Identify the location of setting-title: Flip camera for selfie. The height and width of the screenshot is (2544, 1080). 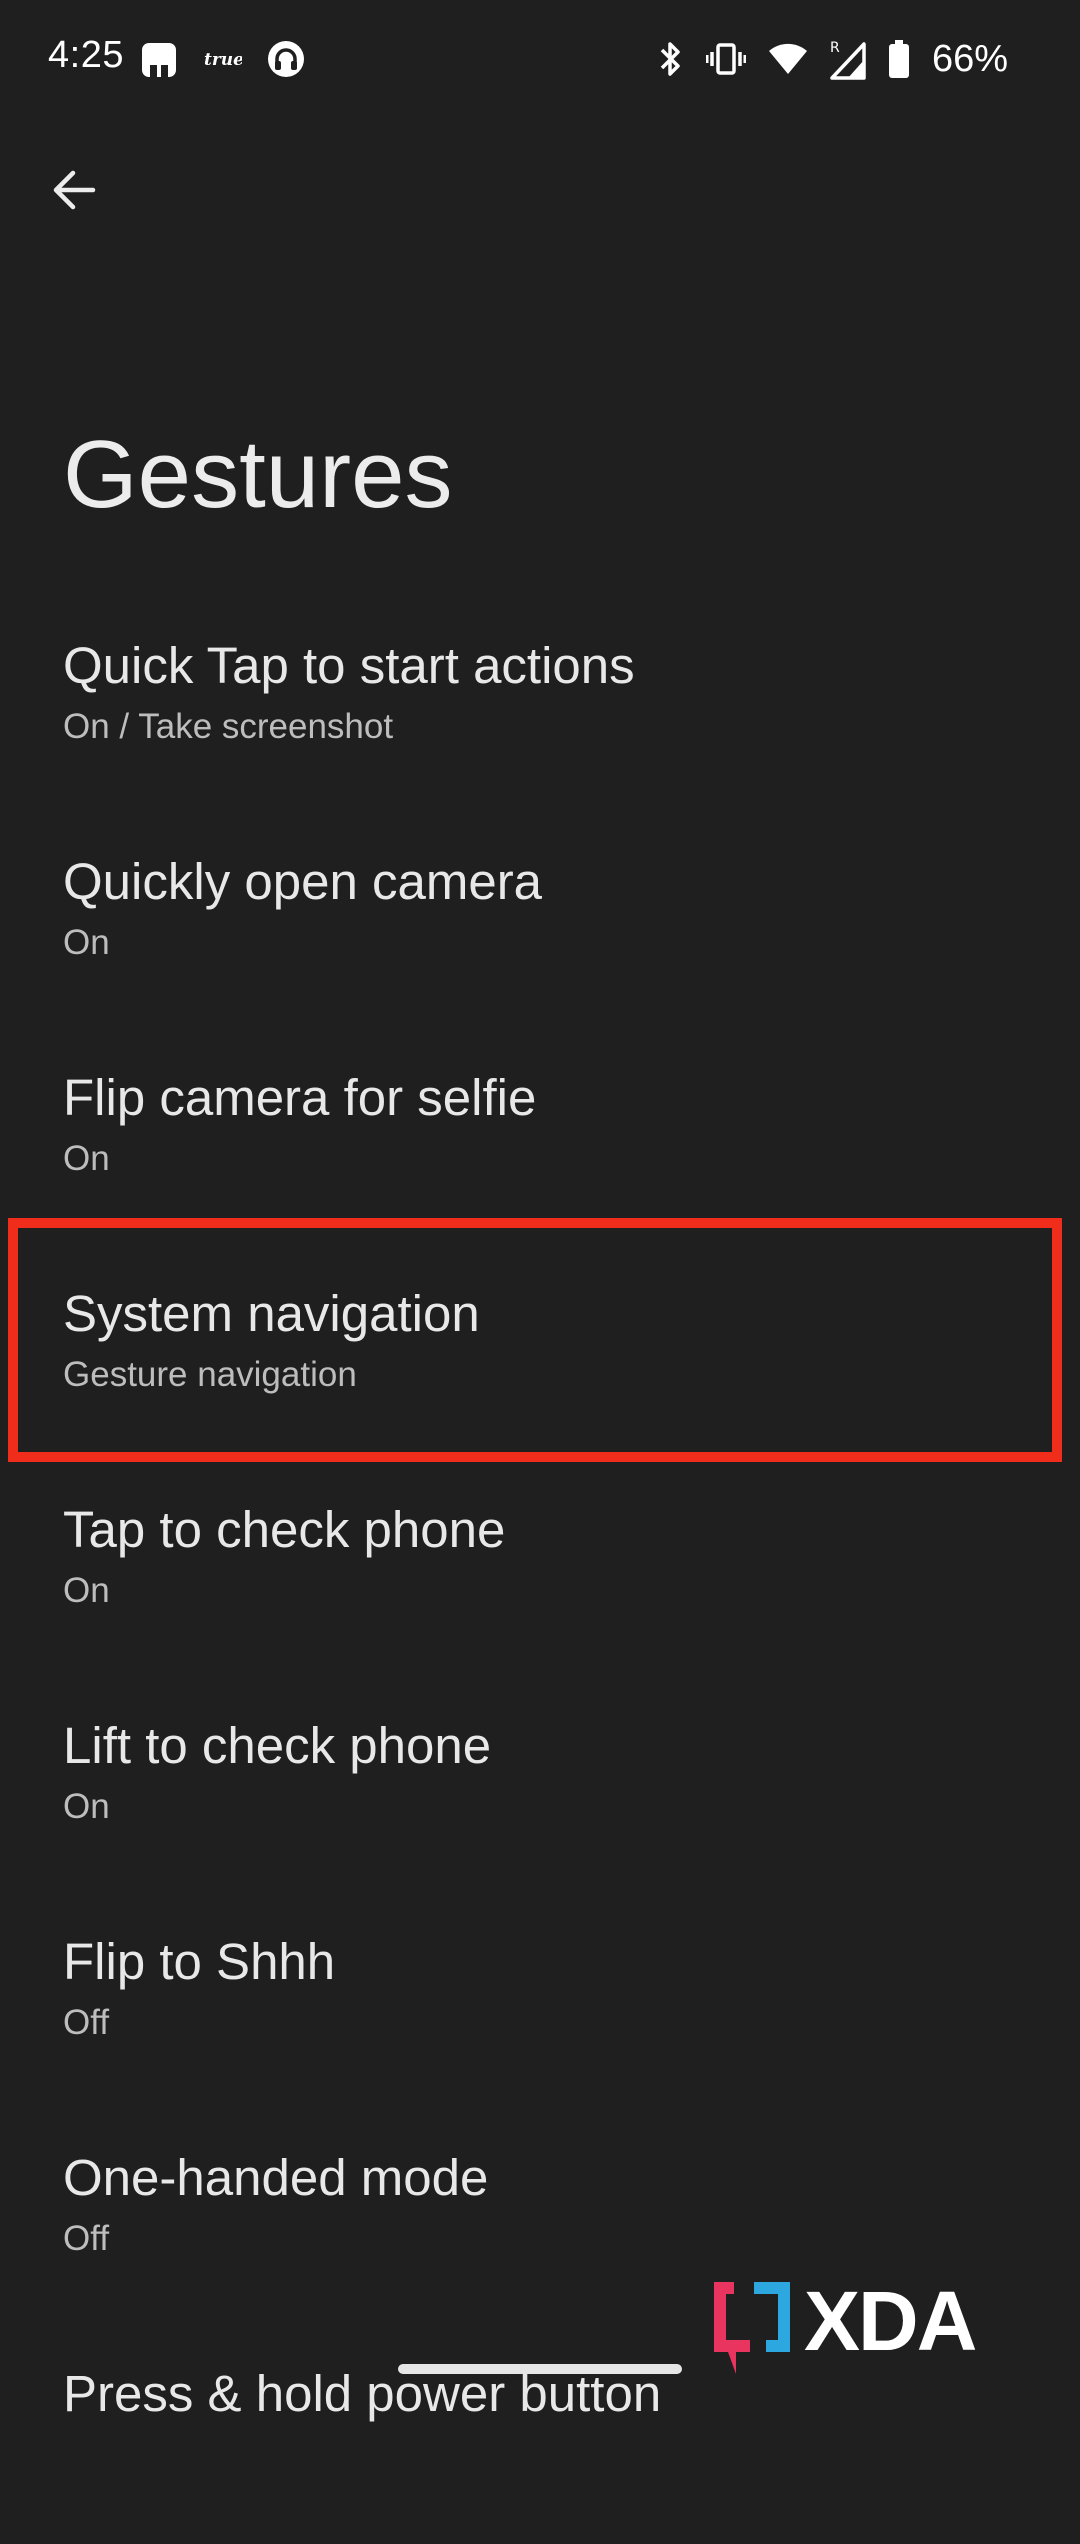
(300, 1097).